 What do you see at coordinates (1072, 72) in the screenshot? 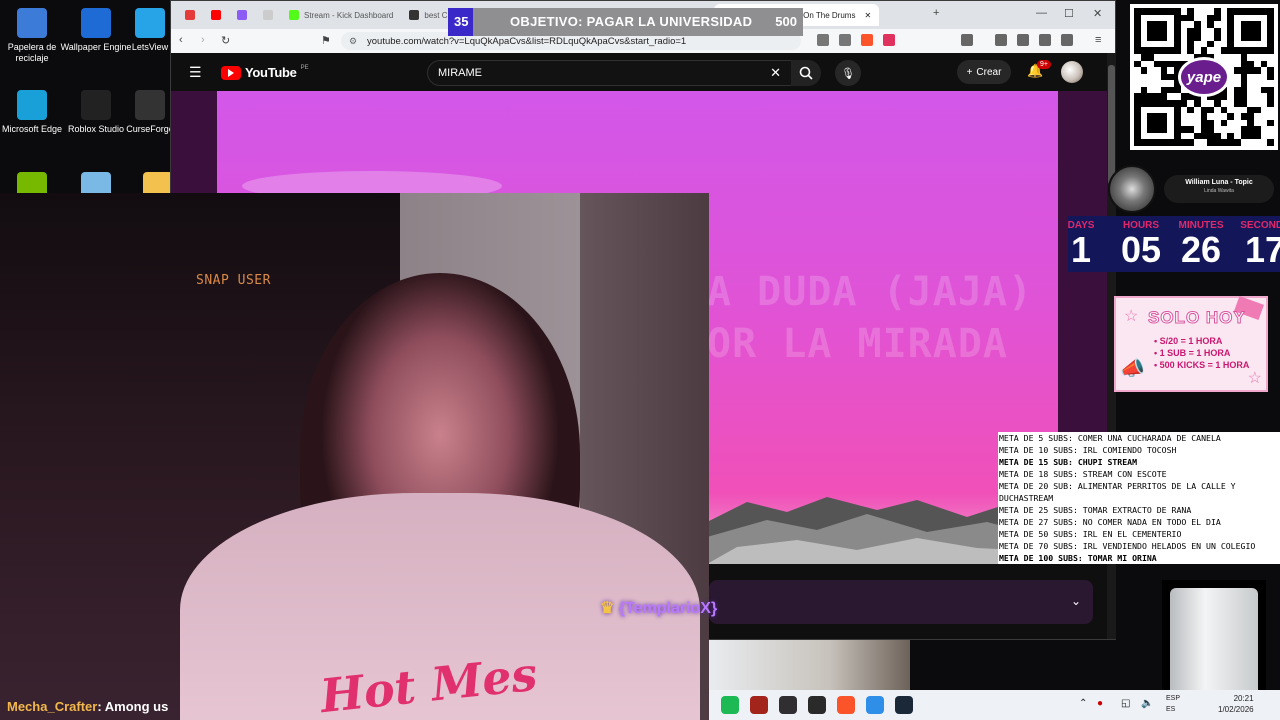
I see `avatar` at bounding box center [1072, 72].